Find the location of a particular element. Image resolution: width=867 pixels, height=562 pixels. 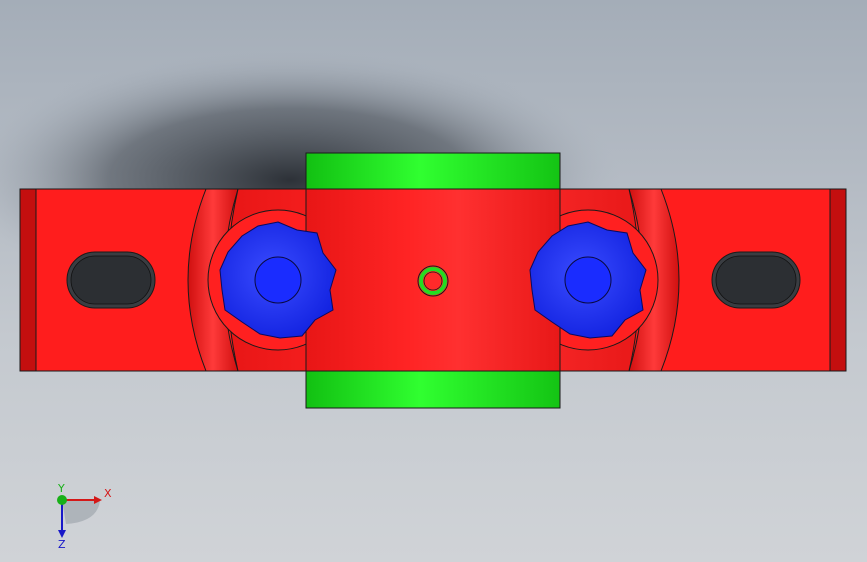

z-axis-label: Z is located at coordinates (62, 544).